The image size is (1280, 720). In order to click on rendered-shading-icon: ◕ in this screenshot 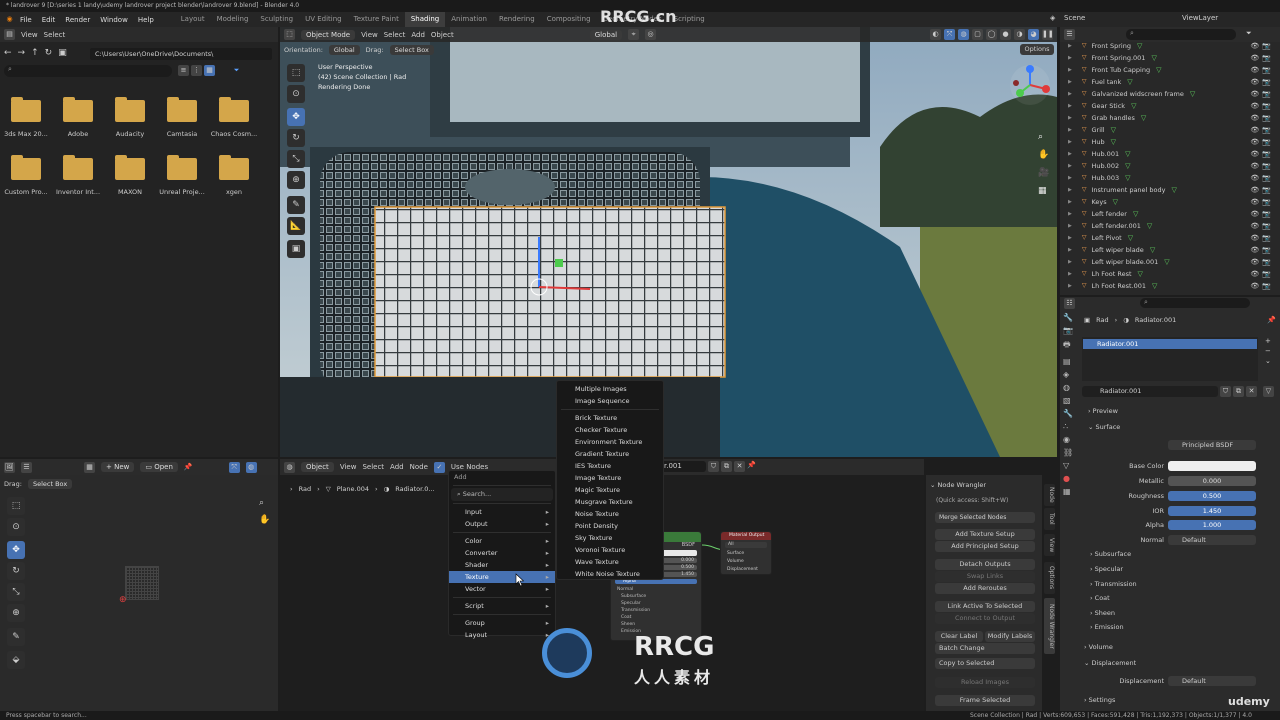, I will do `click(1033, 34)`.